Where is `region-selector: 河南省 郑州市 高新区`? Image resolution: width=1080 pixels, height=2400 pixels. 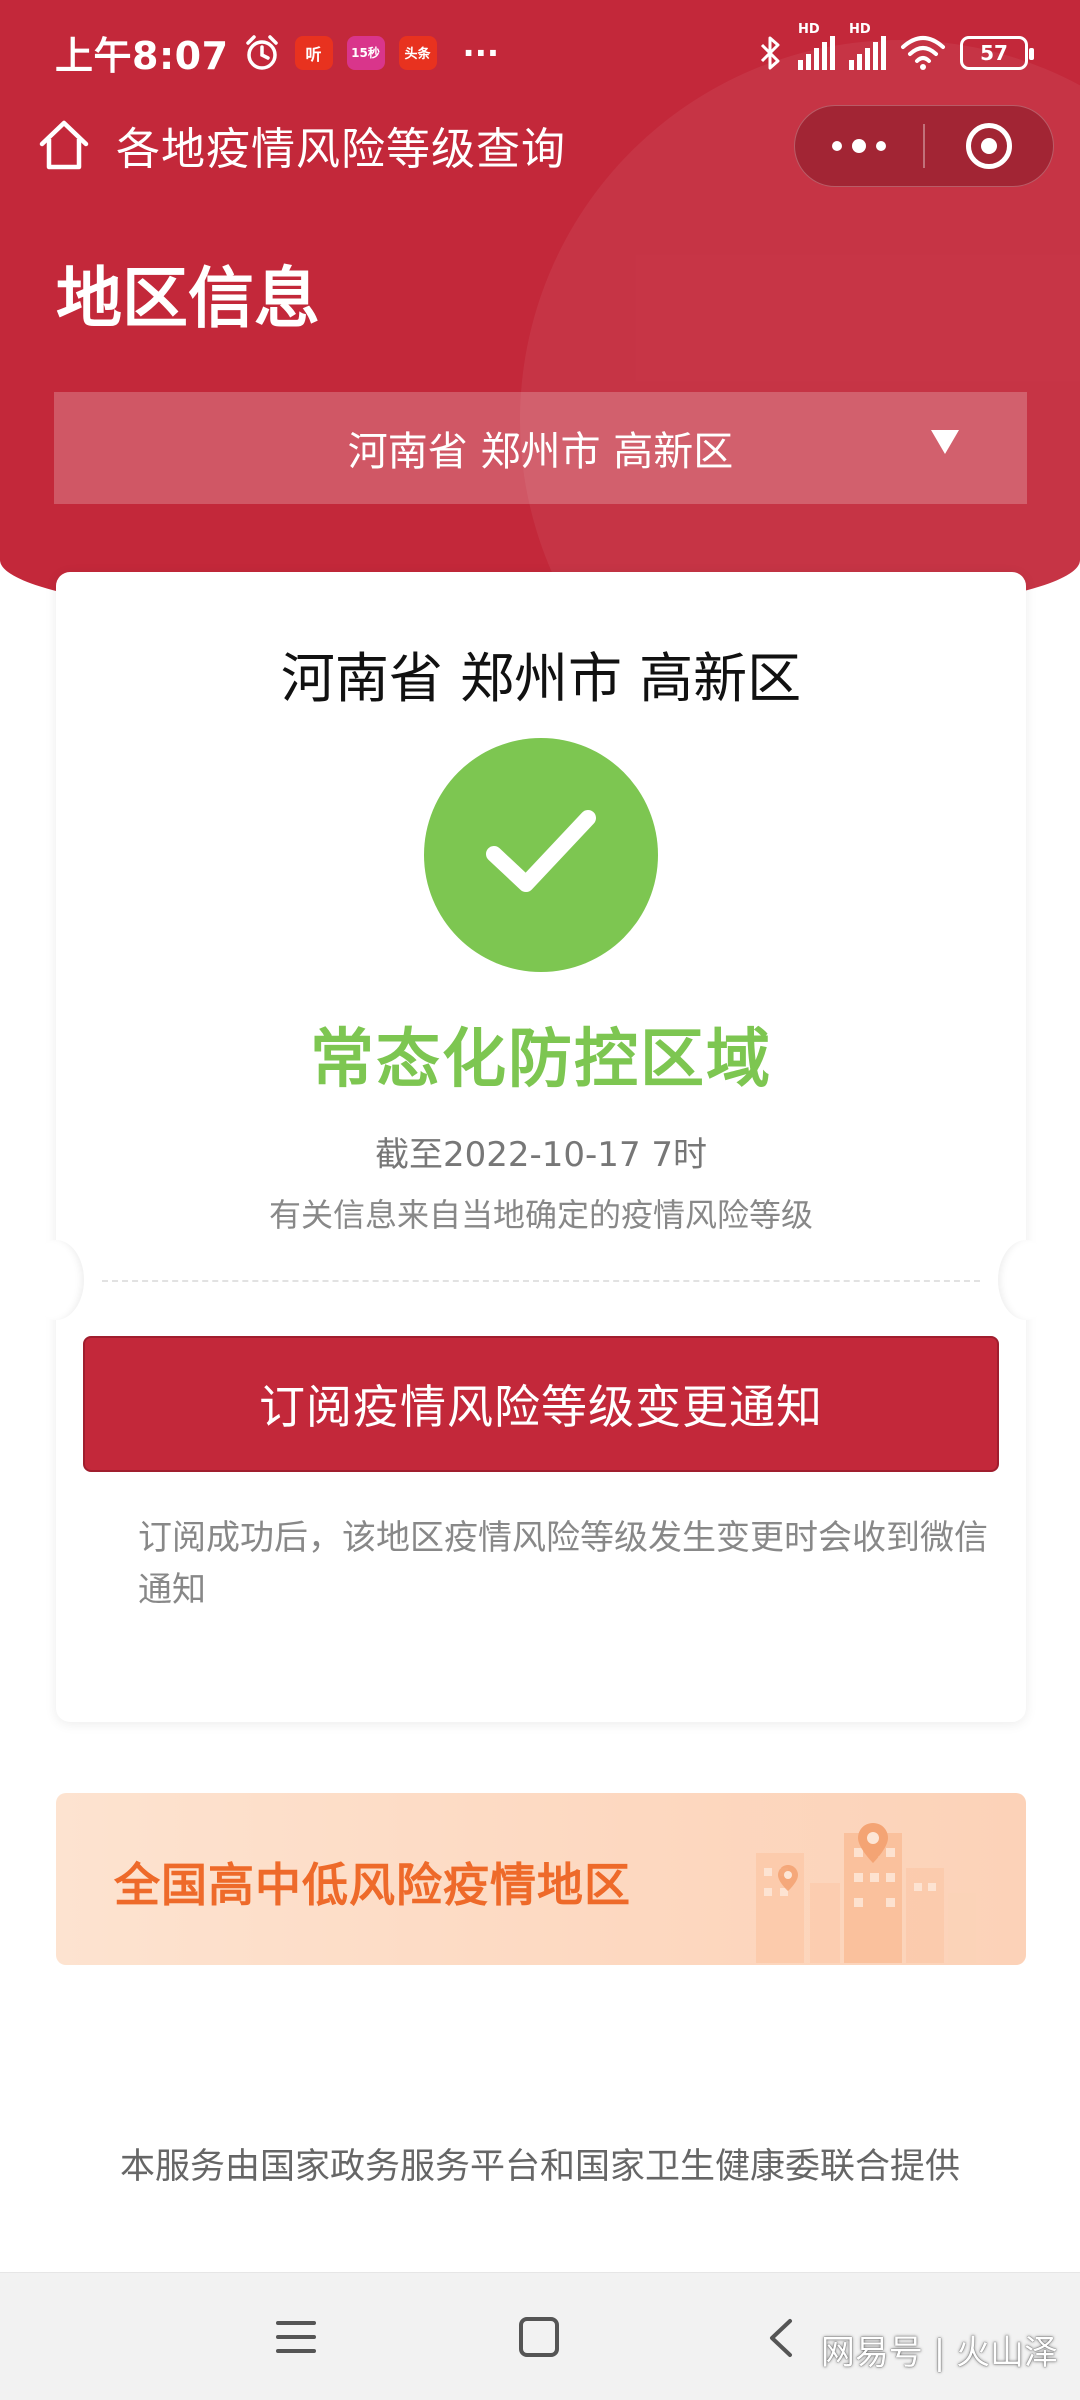 region-selector: 河南省 郑州市 高新区 is located at coordinates (540, 448).